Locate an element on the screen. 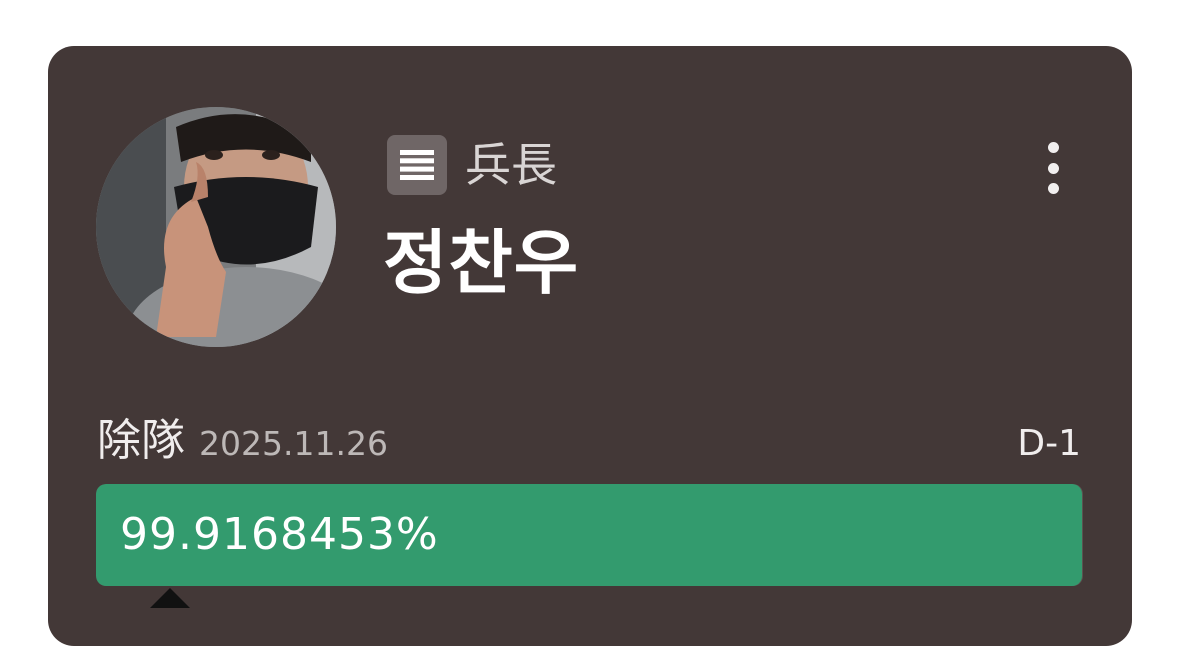  service-progress-bar: 99.9168453% is located at coordinates (589, 535).